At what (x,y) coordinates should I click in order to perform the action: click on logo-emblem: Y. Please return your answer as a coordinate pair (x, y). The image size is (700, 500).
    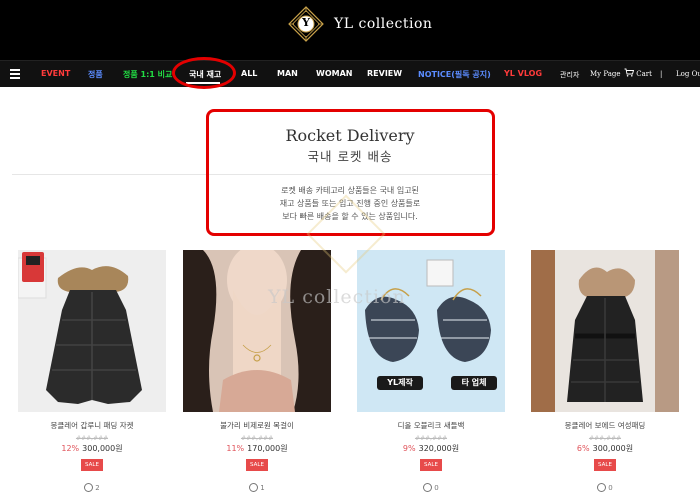
    Looking at the image, I should click on (306, 24).